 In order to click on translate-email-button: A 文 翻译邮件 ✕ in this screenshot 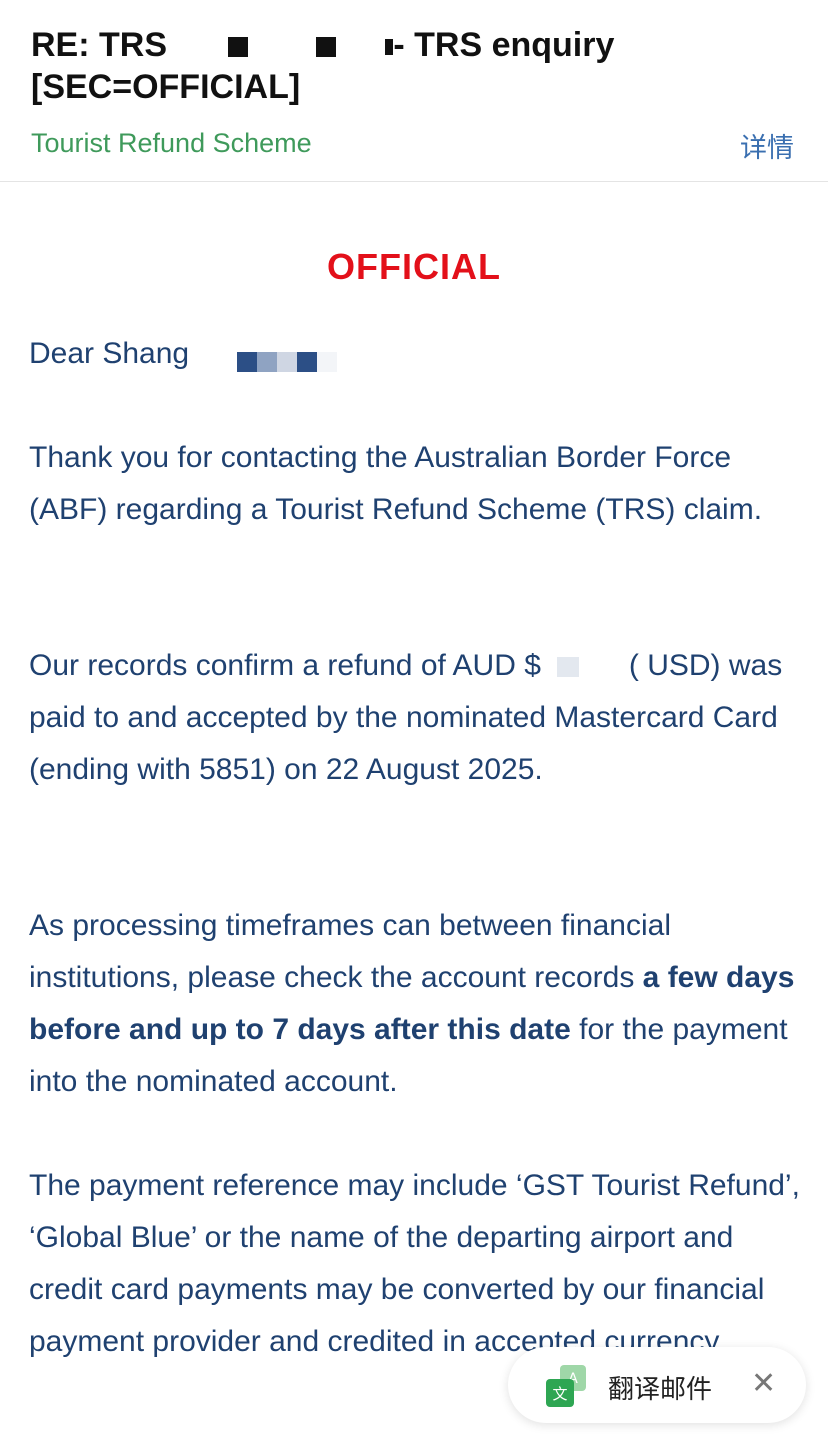, I will do `click(657, 1385)`.